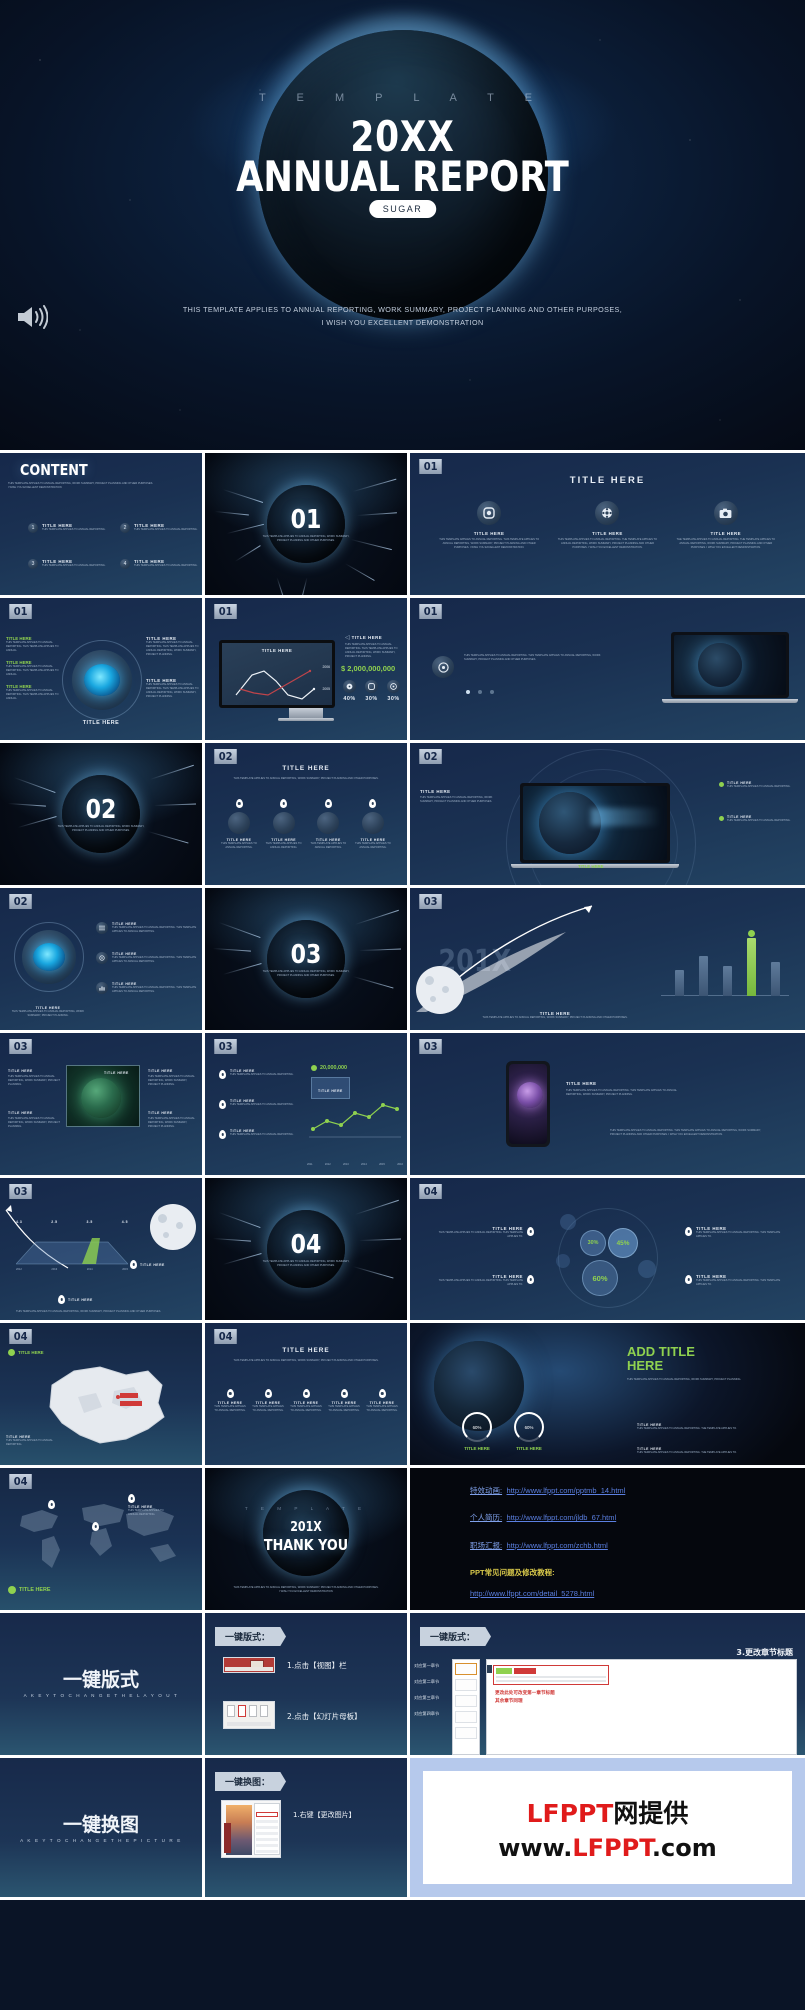  I want to click on line-chart, so click(355, 1120).